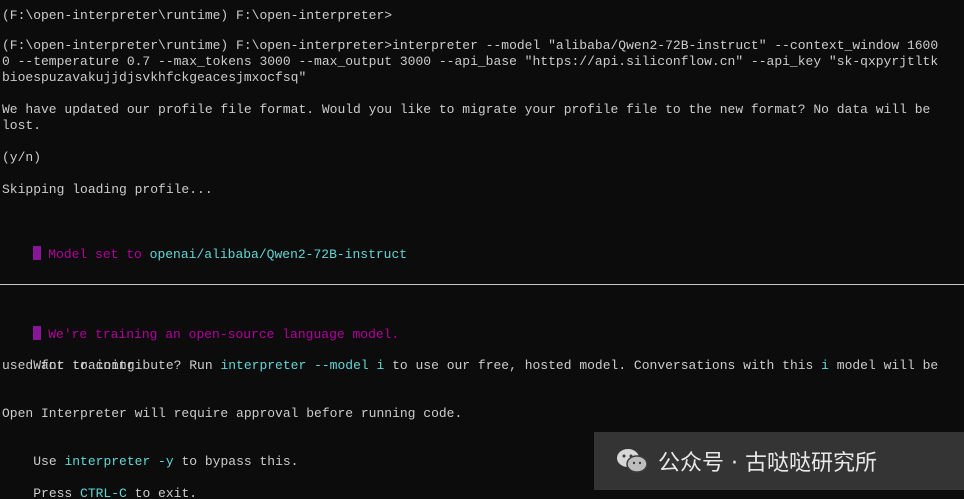 The width and height of the screenshot is (964, 499). What do you see at coordinates (162, 492) in the screenshot?
I see `exit-text: to exit.` at bounding box center [162, 492].